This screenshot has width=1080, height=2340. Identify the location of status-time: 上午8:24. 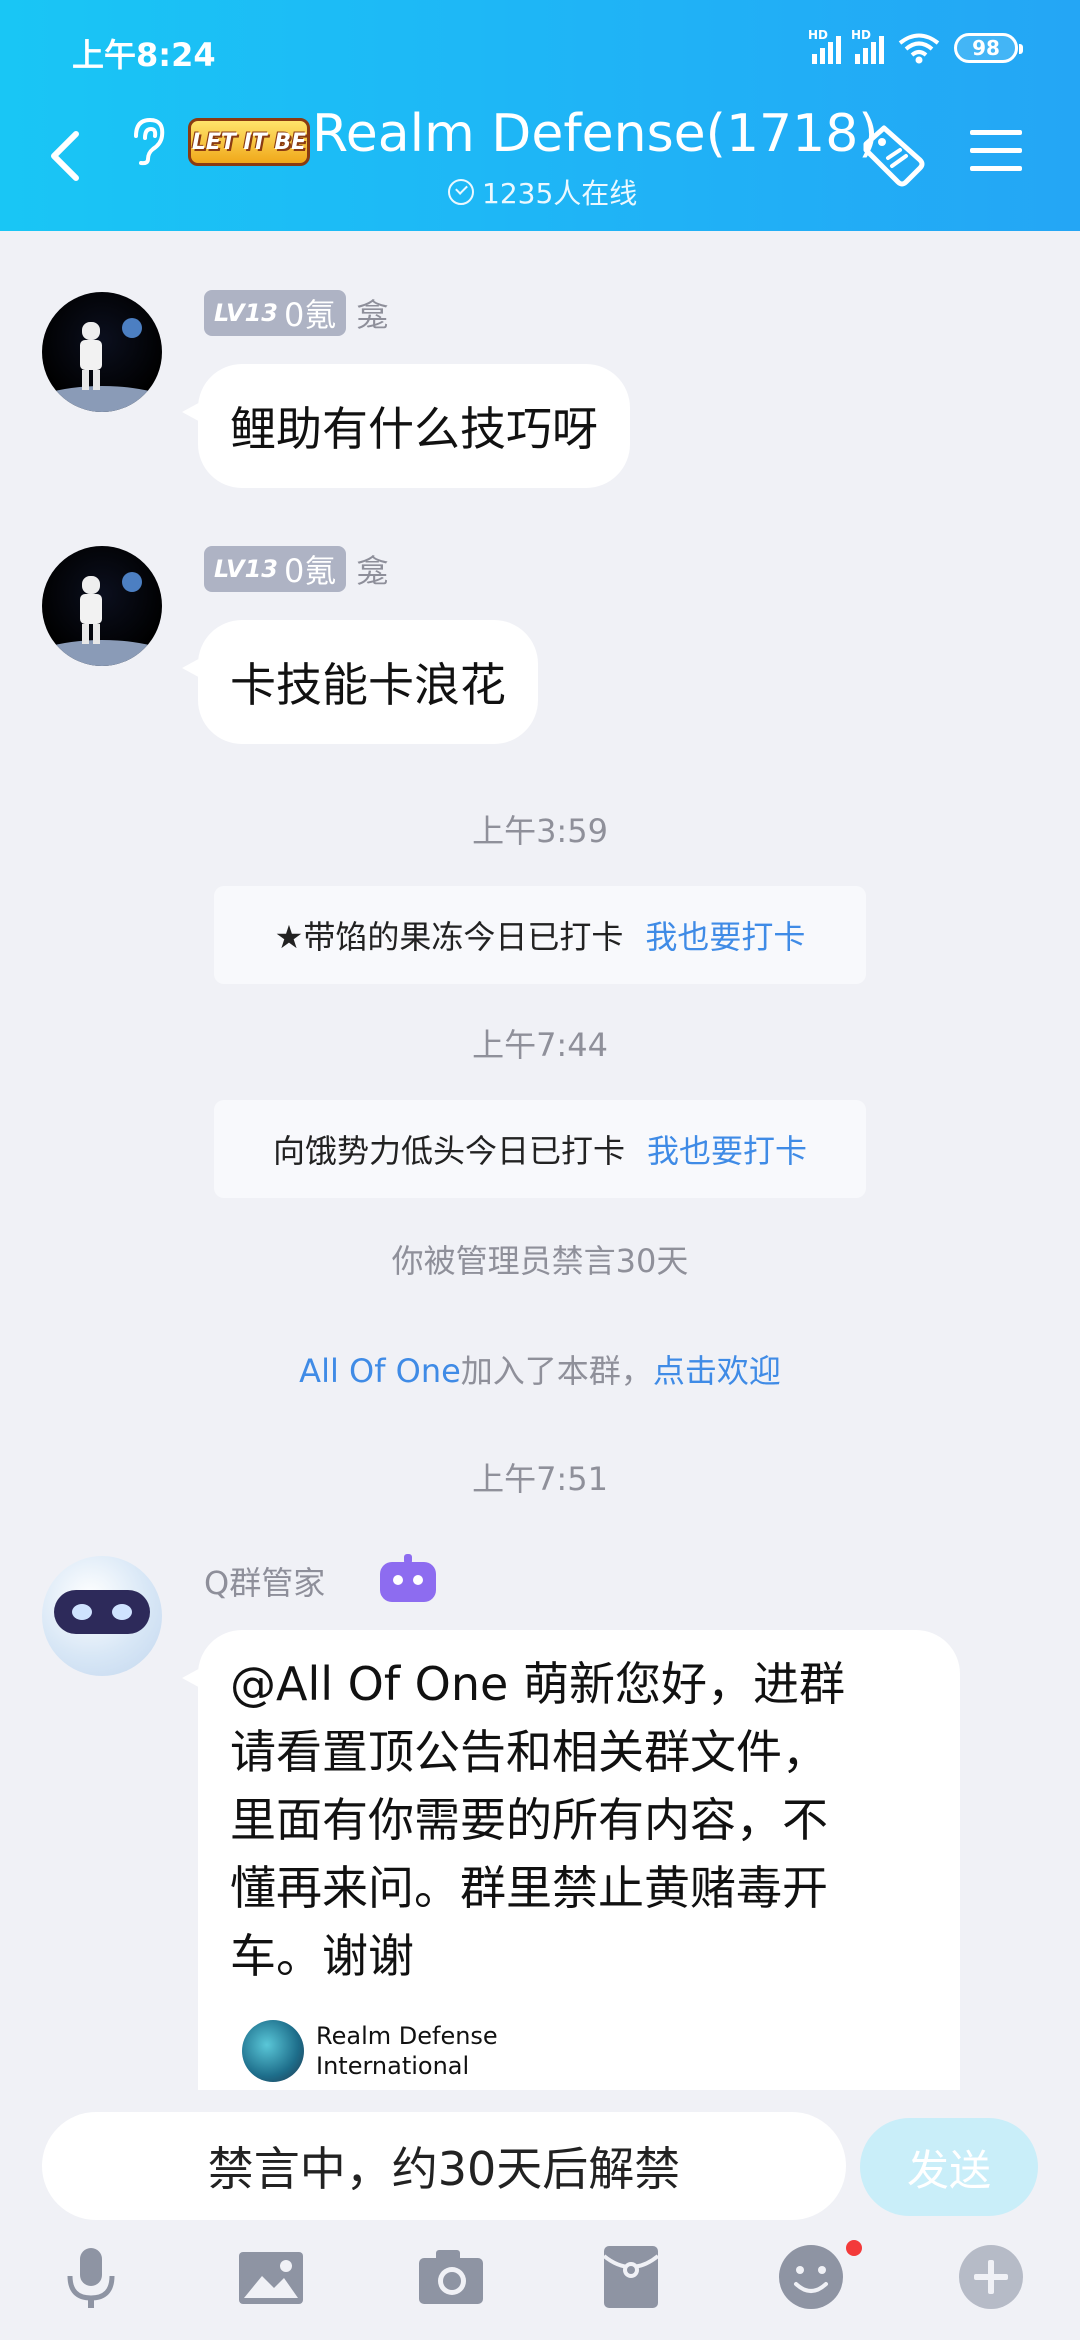
(144, 55).